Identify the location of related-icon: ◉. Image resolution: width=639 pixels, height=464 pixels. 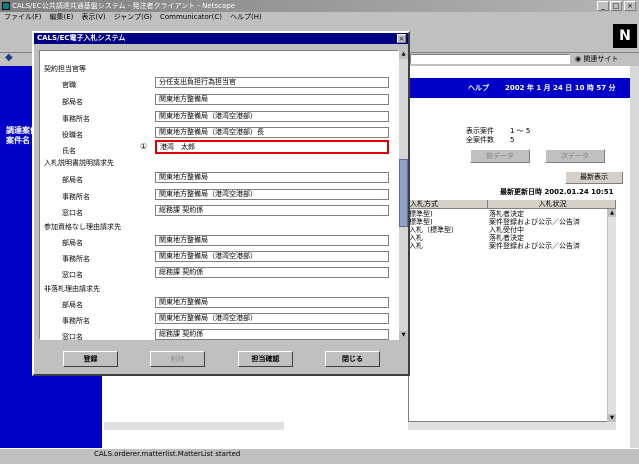
(578, 59).